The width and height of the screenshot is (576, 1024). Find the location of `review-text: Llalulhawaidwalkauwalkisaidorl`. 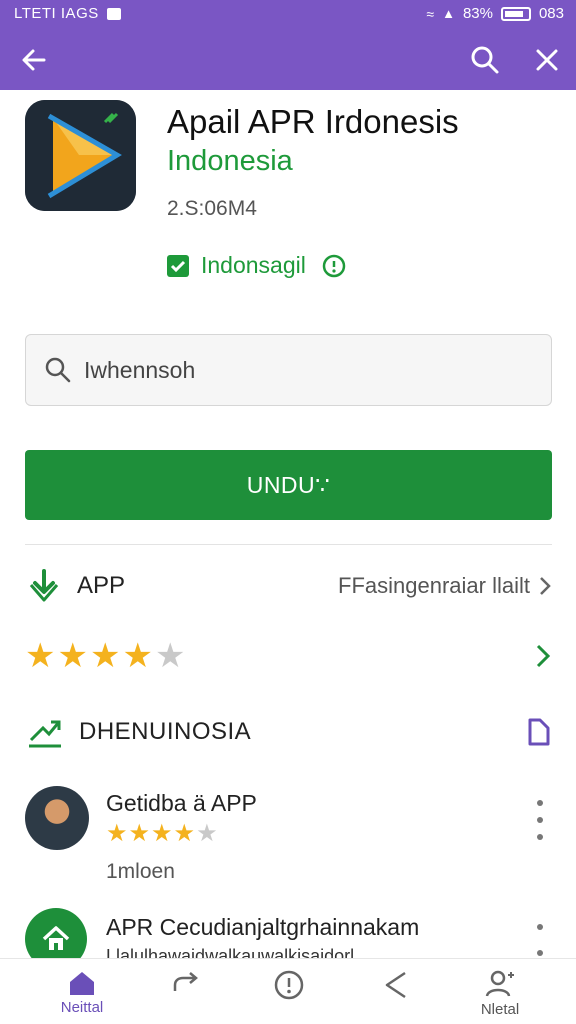

review-text: Llalulhawaidwalkauwalkisaidorl is located at coordinates (230, 952).